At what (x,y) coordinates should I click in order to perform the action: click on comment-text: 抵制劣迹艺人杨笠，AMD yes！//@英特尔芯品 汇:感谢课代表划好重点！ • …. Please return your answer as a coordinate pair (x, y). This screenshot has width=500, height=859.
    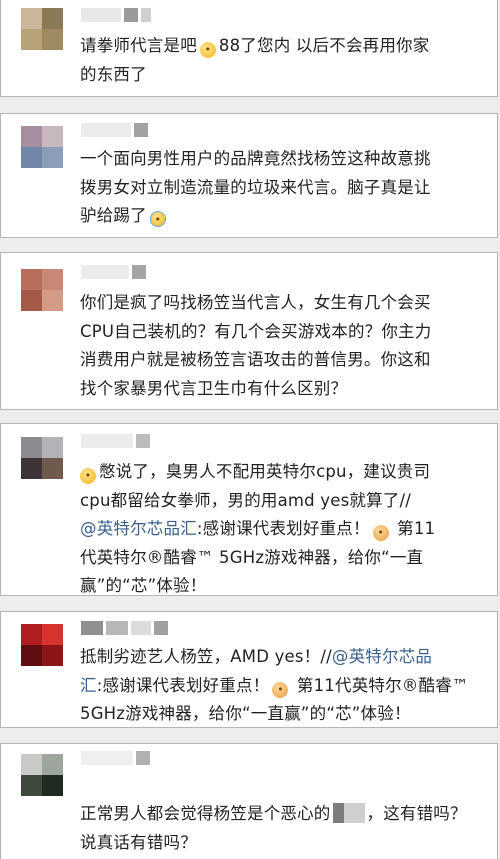
    Looking at the image, I should click on (274, 685).